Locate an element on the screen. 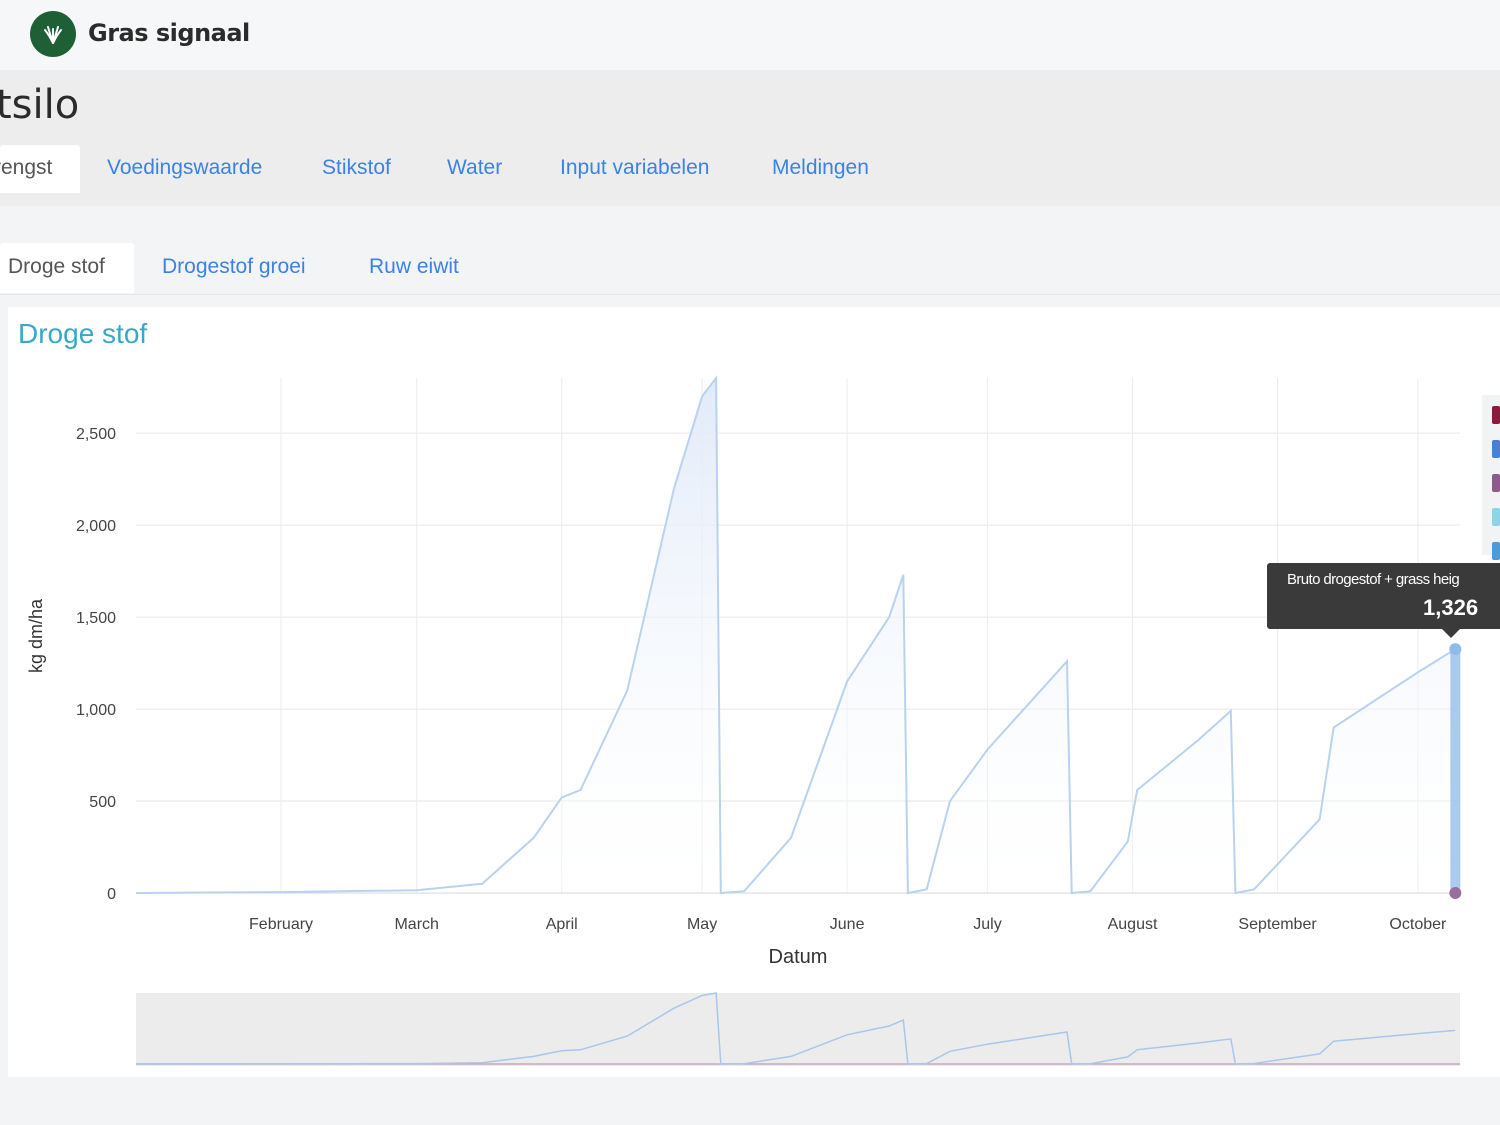 The width and height of the screenshot is (1500, 1125). x-tick-label: March is located at coordinates (416, 924).